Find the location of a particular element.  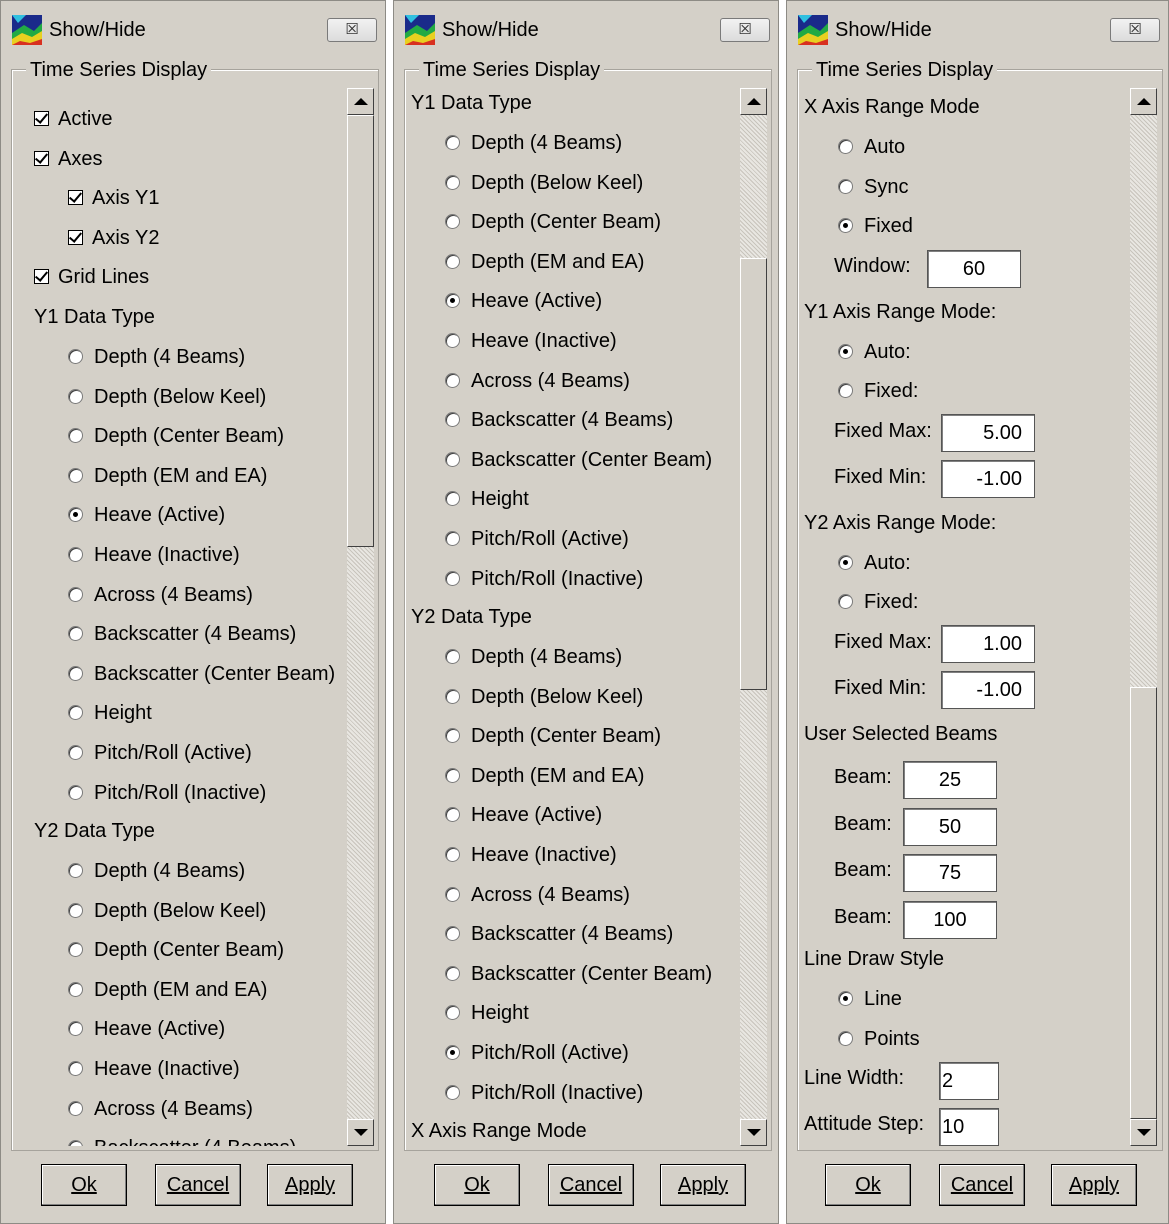

auto-radio: Auto is located at coordinates (871, 147).